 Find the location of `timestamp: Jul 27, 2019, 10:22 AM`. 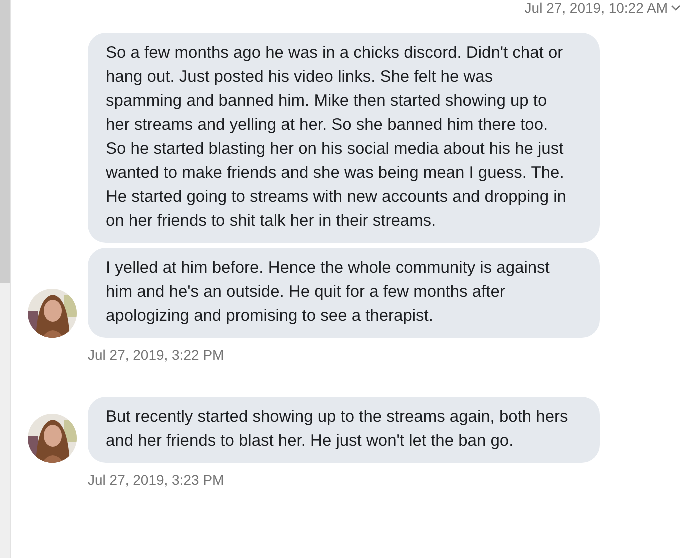

timestamp: Jul 27, 2019, 10:22 AM is located at coordinates (596, 8).